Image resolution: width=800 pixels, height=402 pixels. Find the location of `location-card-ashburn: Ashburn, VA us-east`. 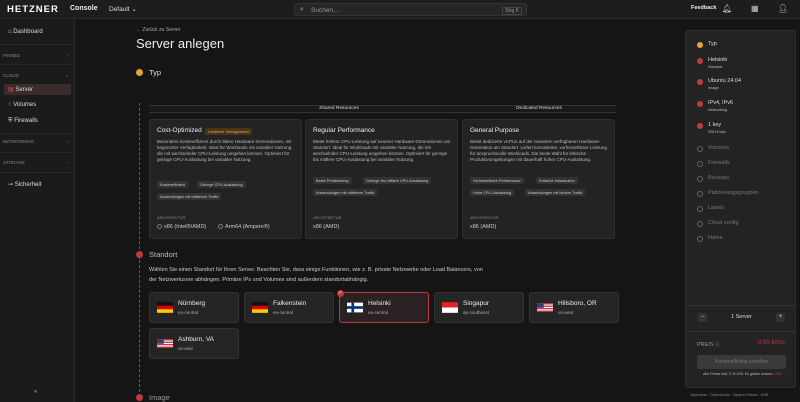

location-card-ashburn: Ashburn, VA us-east is located at coordinates (194, 343).